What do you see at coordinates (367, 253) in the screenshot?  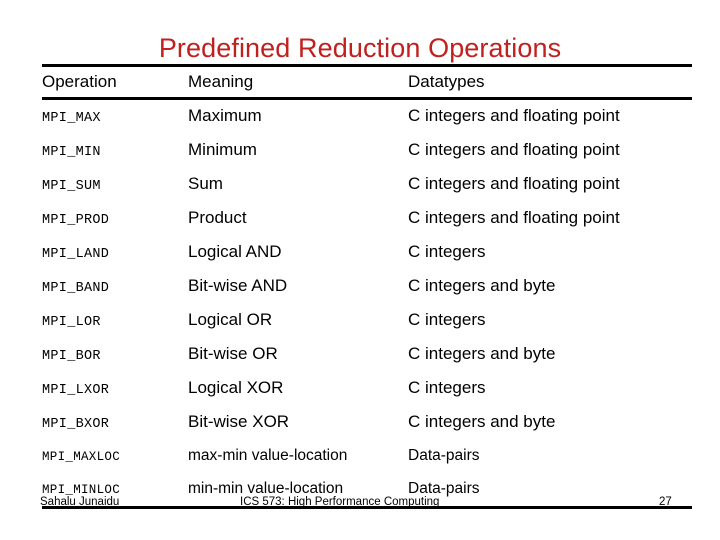 I see `table-row: MPI_LAND Logical AND C integers` at bounding box center [367, 253].